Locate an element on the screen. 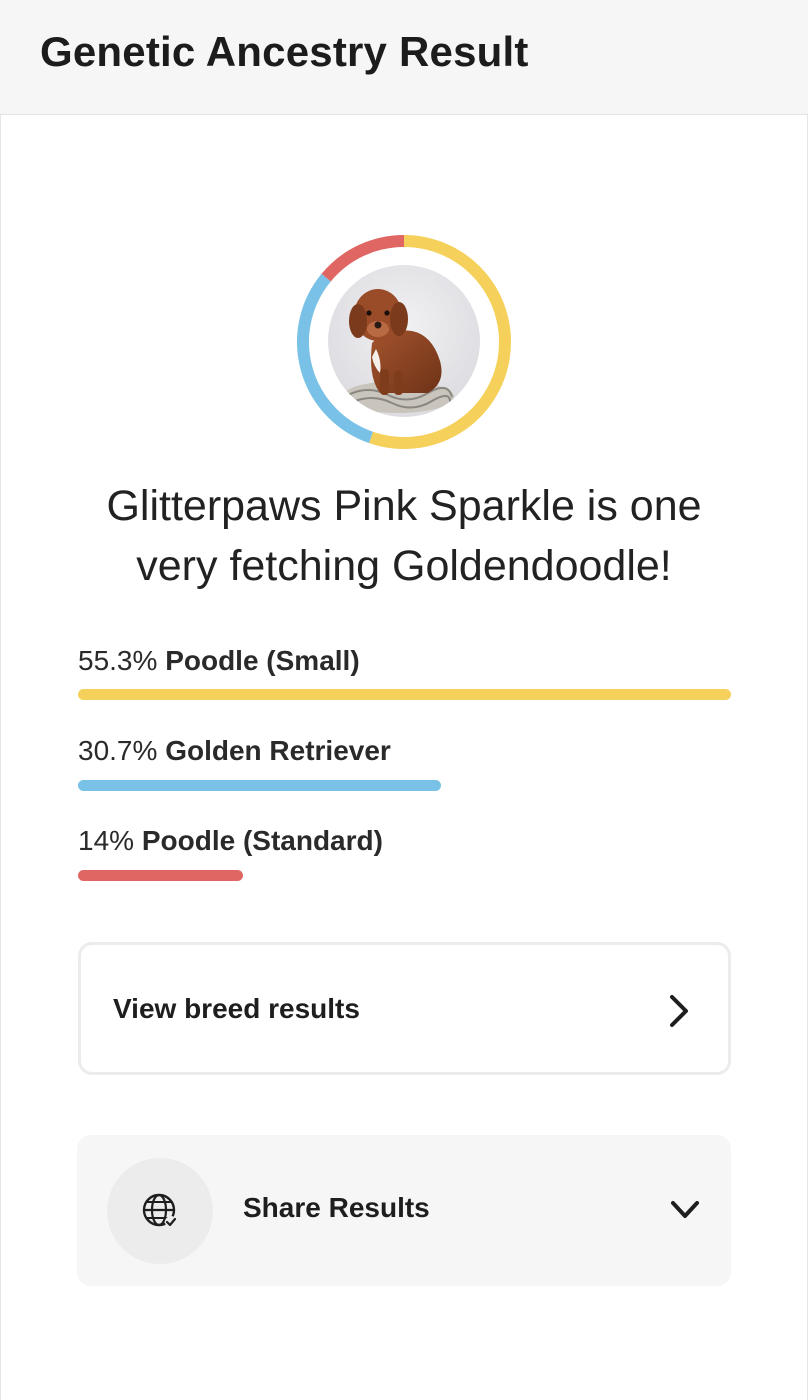  headline-line-2: very fetching Goldendoodle! is located at coordinates (404, 566).